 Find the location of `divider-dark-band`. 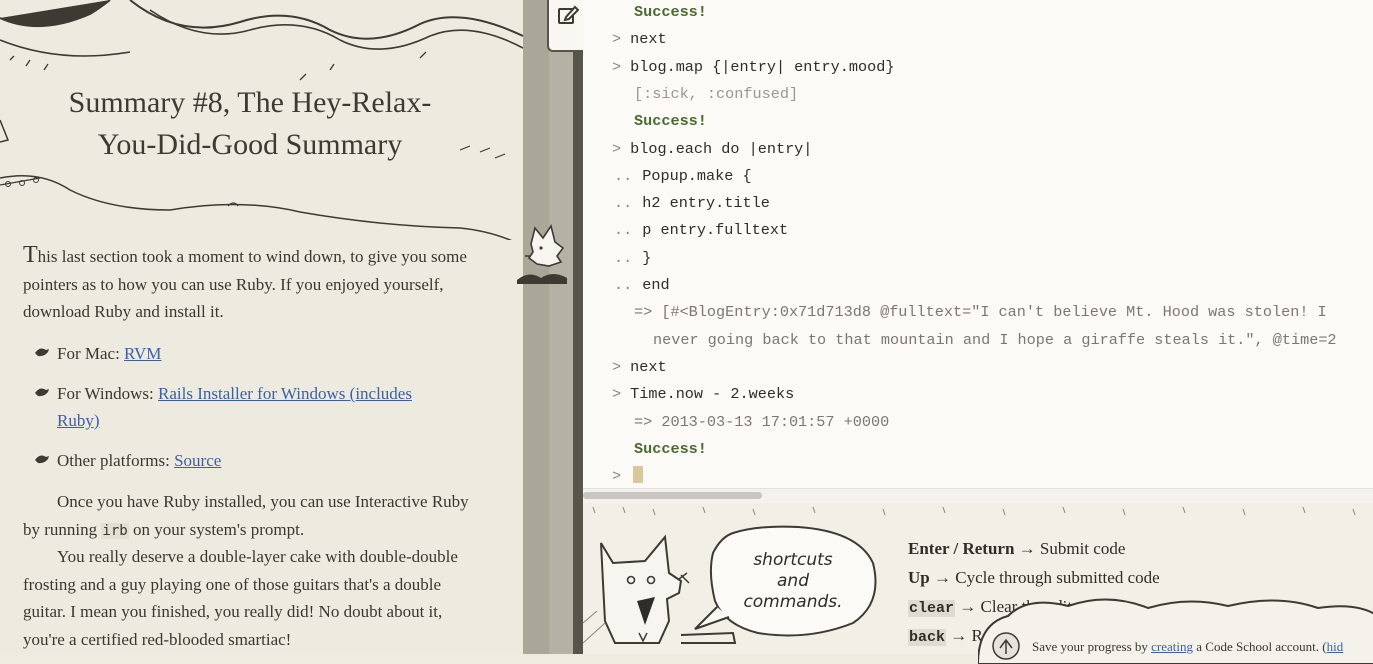

divider-dark-band is located at coordinates (578, 327).